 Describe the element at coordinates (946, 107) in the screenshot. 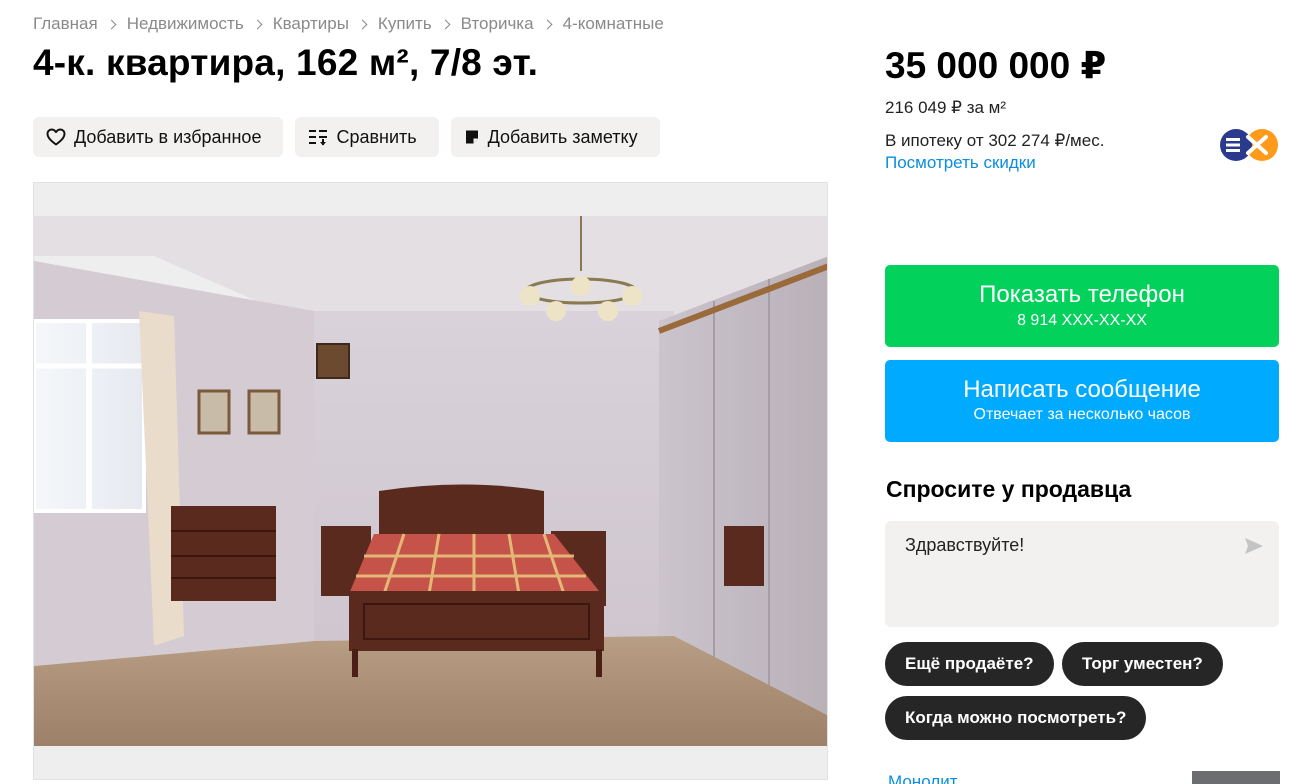

I see `price-per-meter: 216 049 ₽ за м²` at that location.